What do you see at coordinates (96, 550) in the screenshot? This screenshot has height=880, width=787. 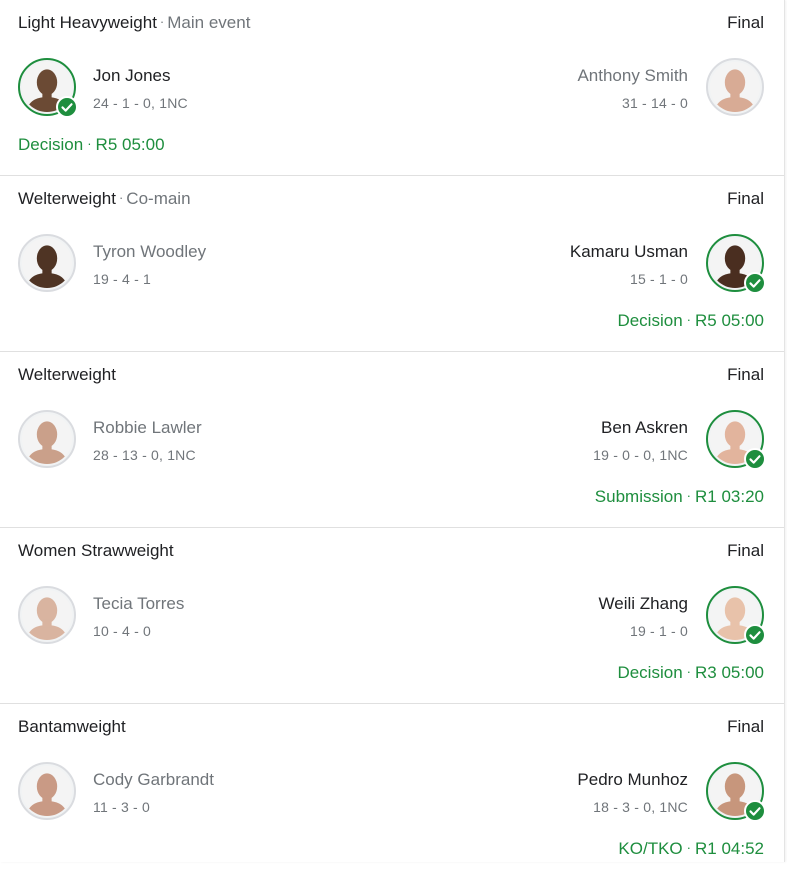 I see `division-label: Women Strawweight` at bounding box center [96, 550].